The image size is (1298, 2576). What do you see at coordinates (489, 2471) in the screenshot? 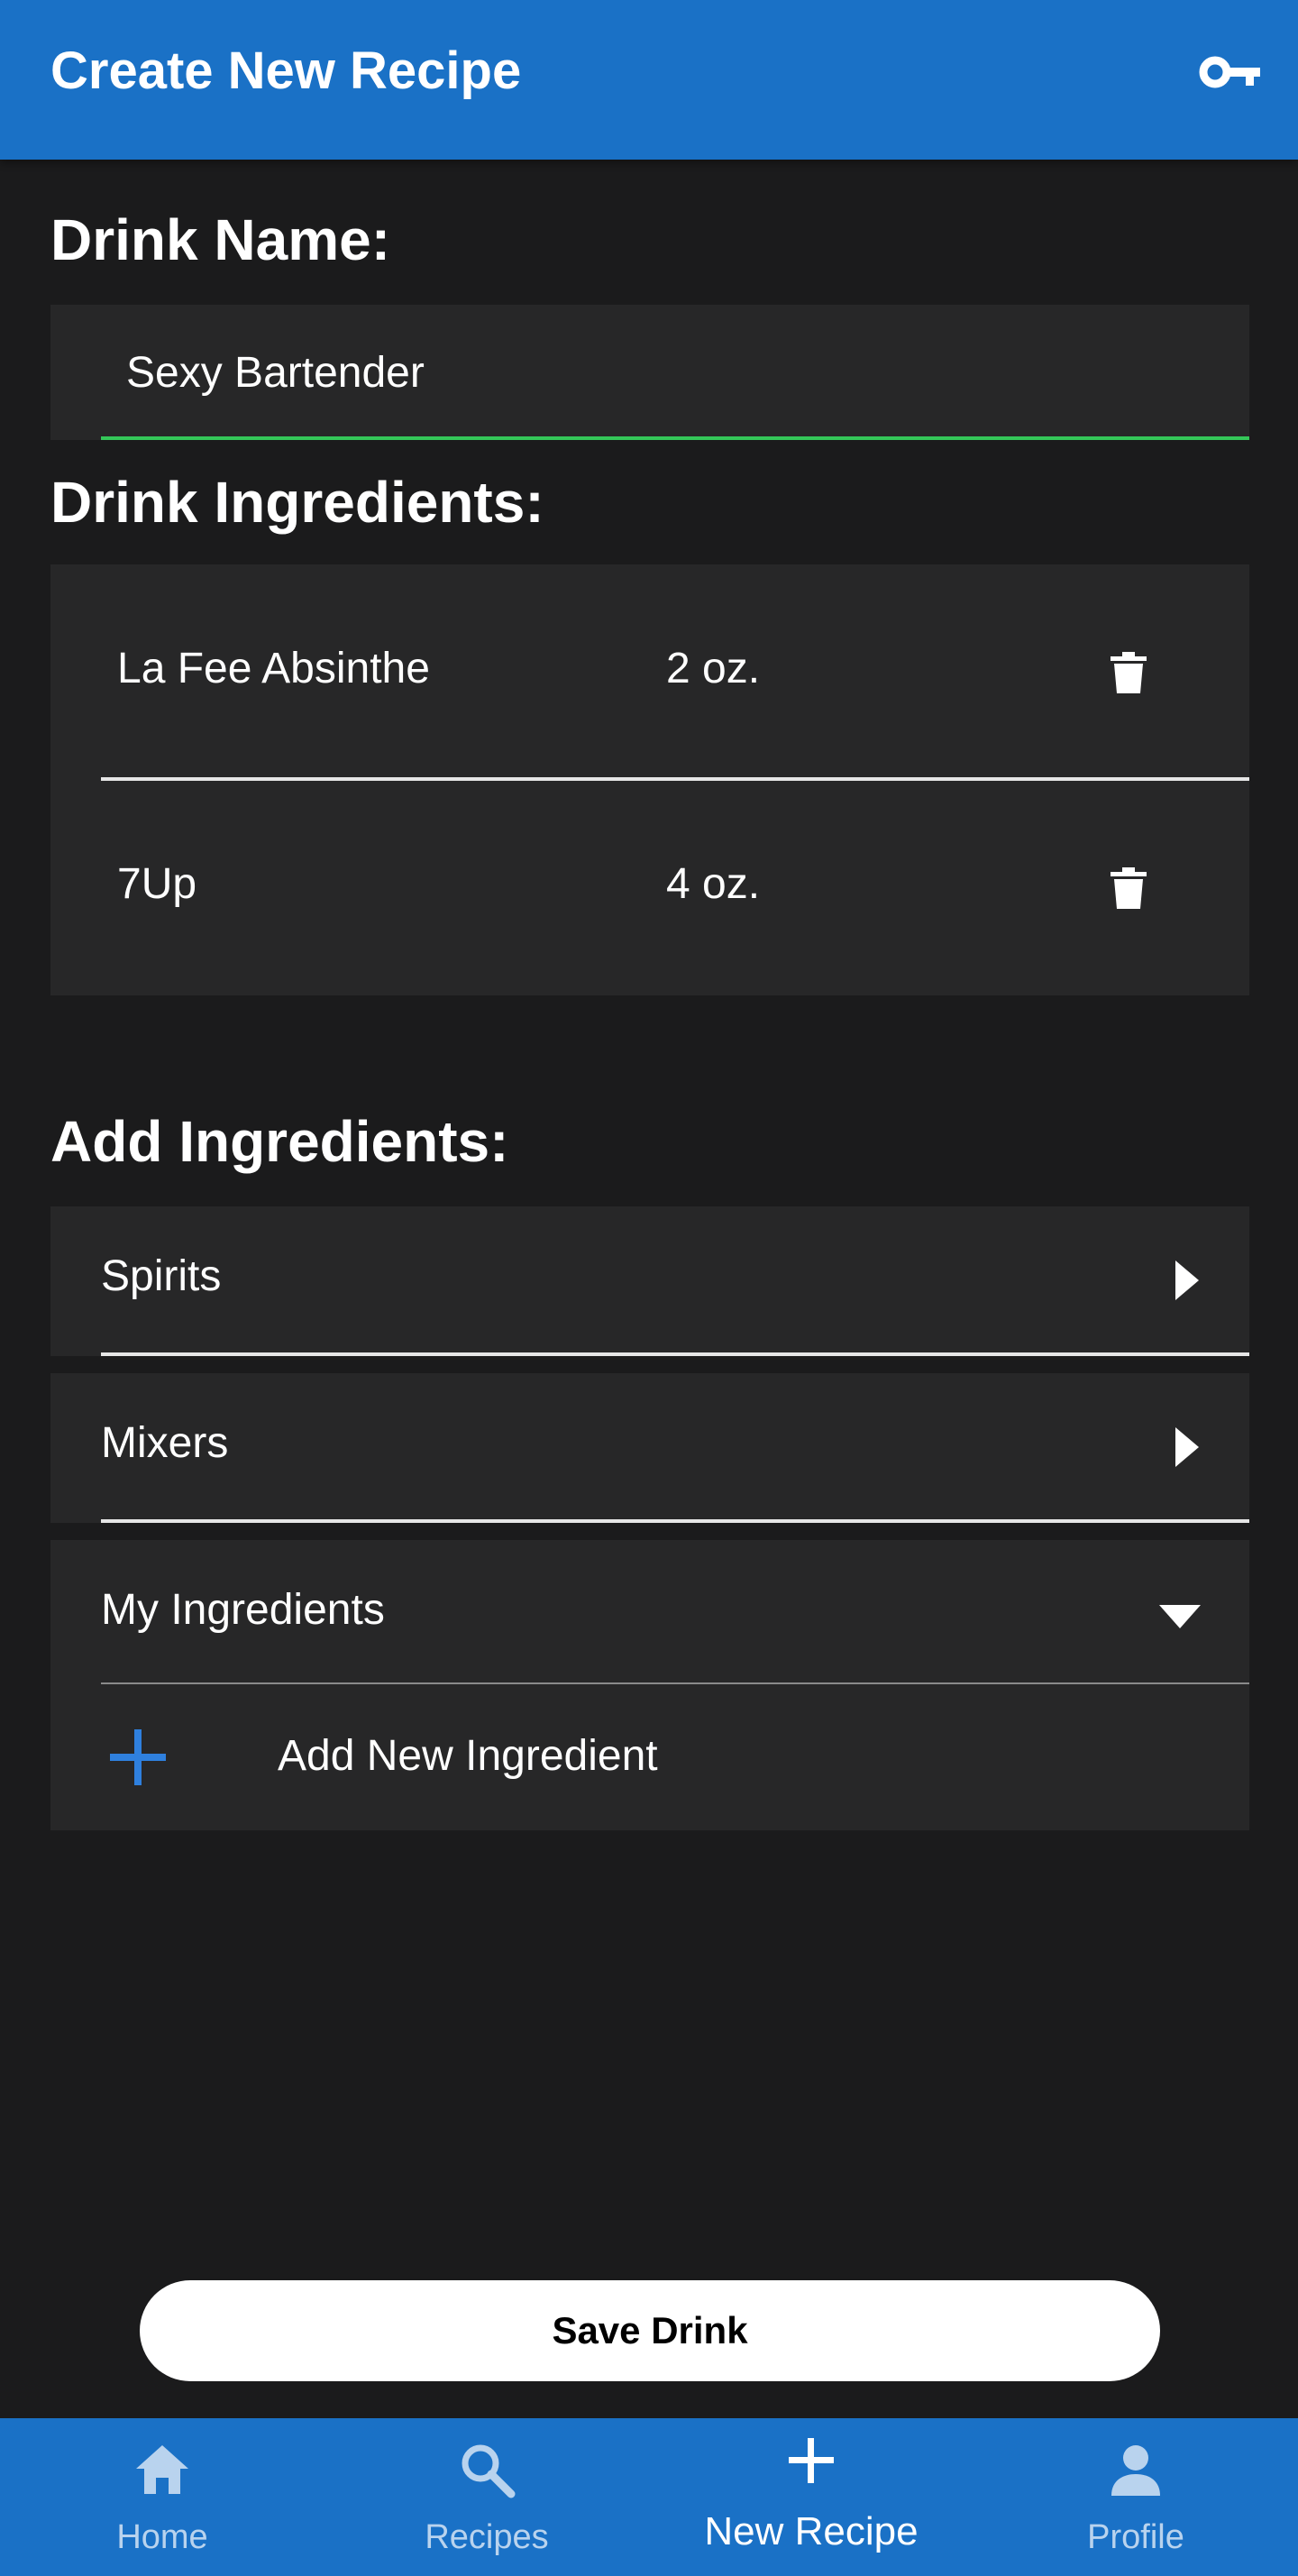
I see `search-icon` at bounding box center [489, 2471].